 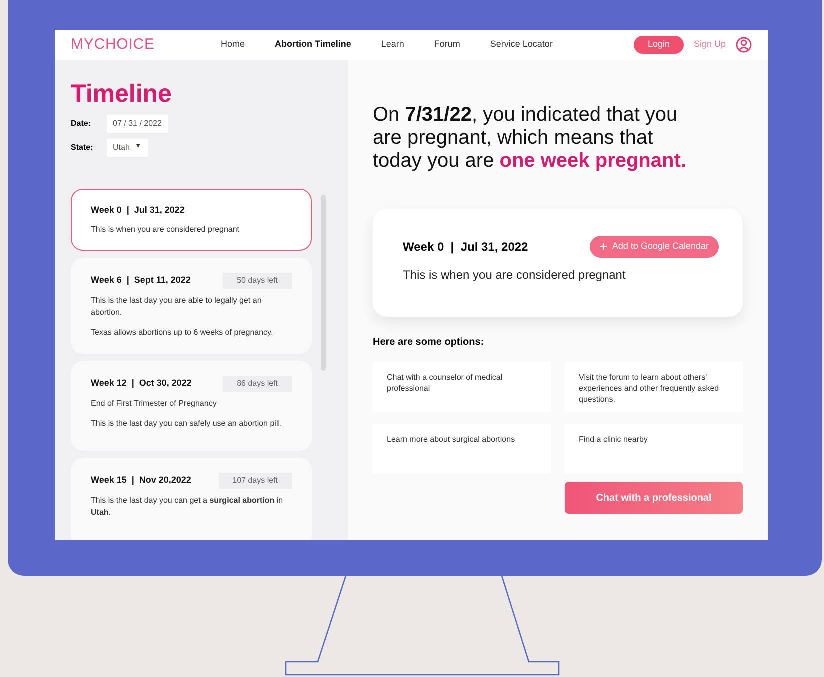 I want to click on card-text: This is the last day you are able to legally get an abortion., so click(x=177, y=306).